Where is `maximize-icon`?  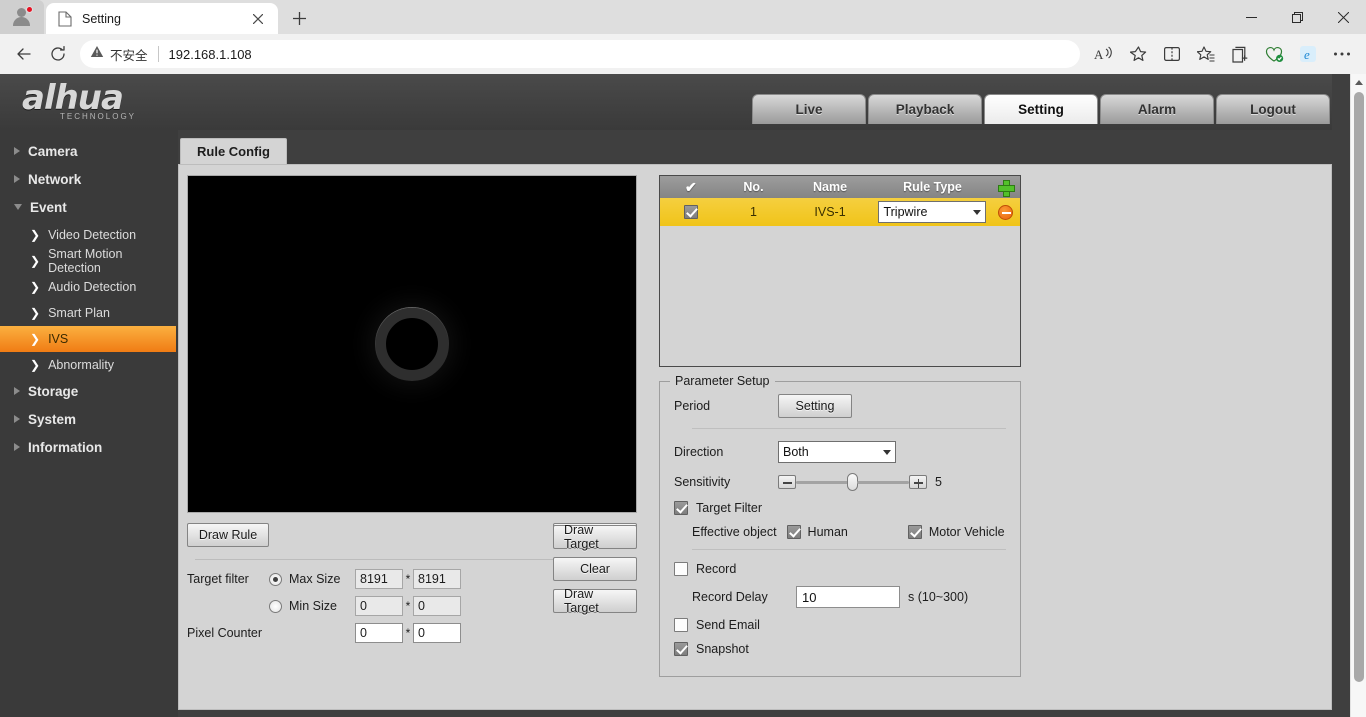 maximize-icon is located at coordinates (1297, 17).